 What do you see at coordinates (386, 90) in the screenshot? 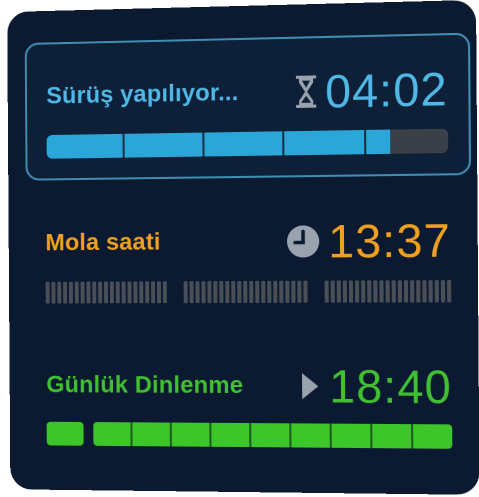
I see `driving-time: 04:02` at bounding box center [386, 90].